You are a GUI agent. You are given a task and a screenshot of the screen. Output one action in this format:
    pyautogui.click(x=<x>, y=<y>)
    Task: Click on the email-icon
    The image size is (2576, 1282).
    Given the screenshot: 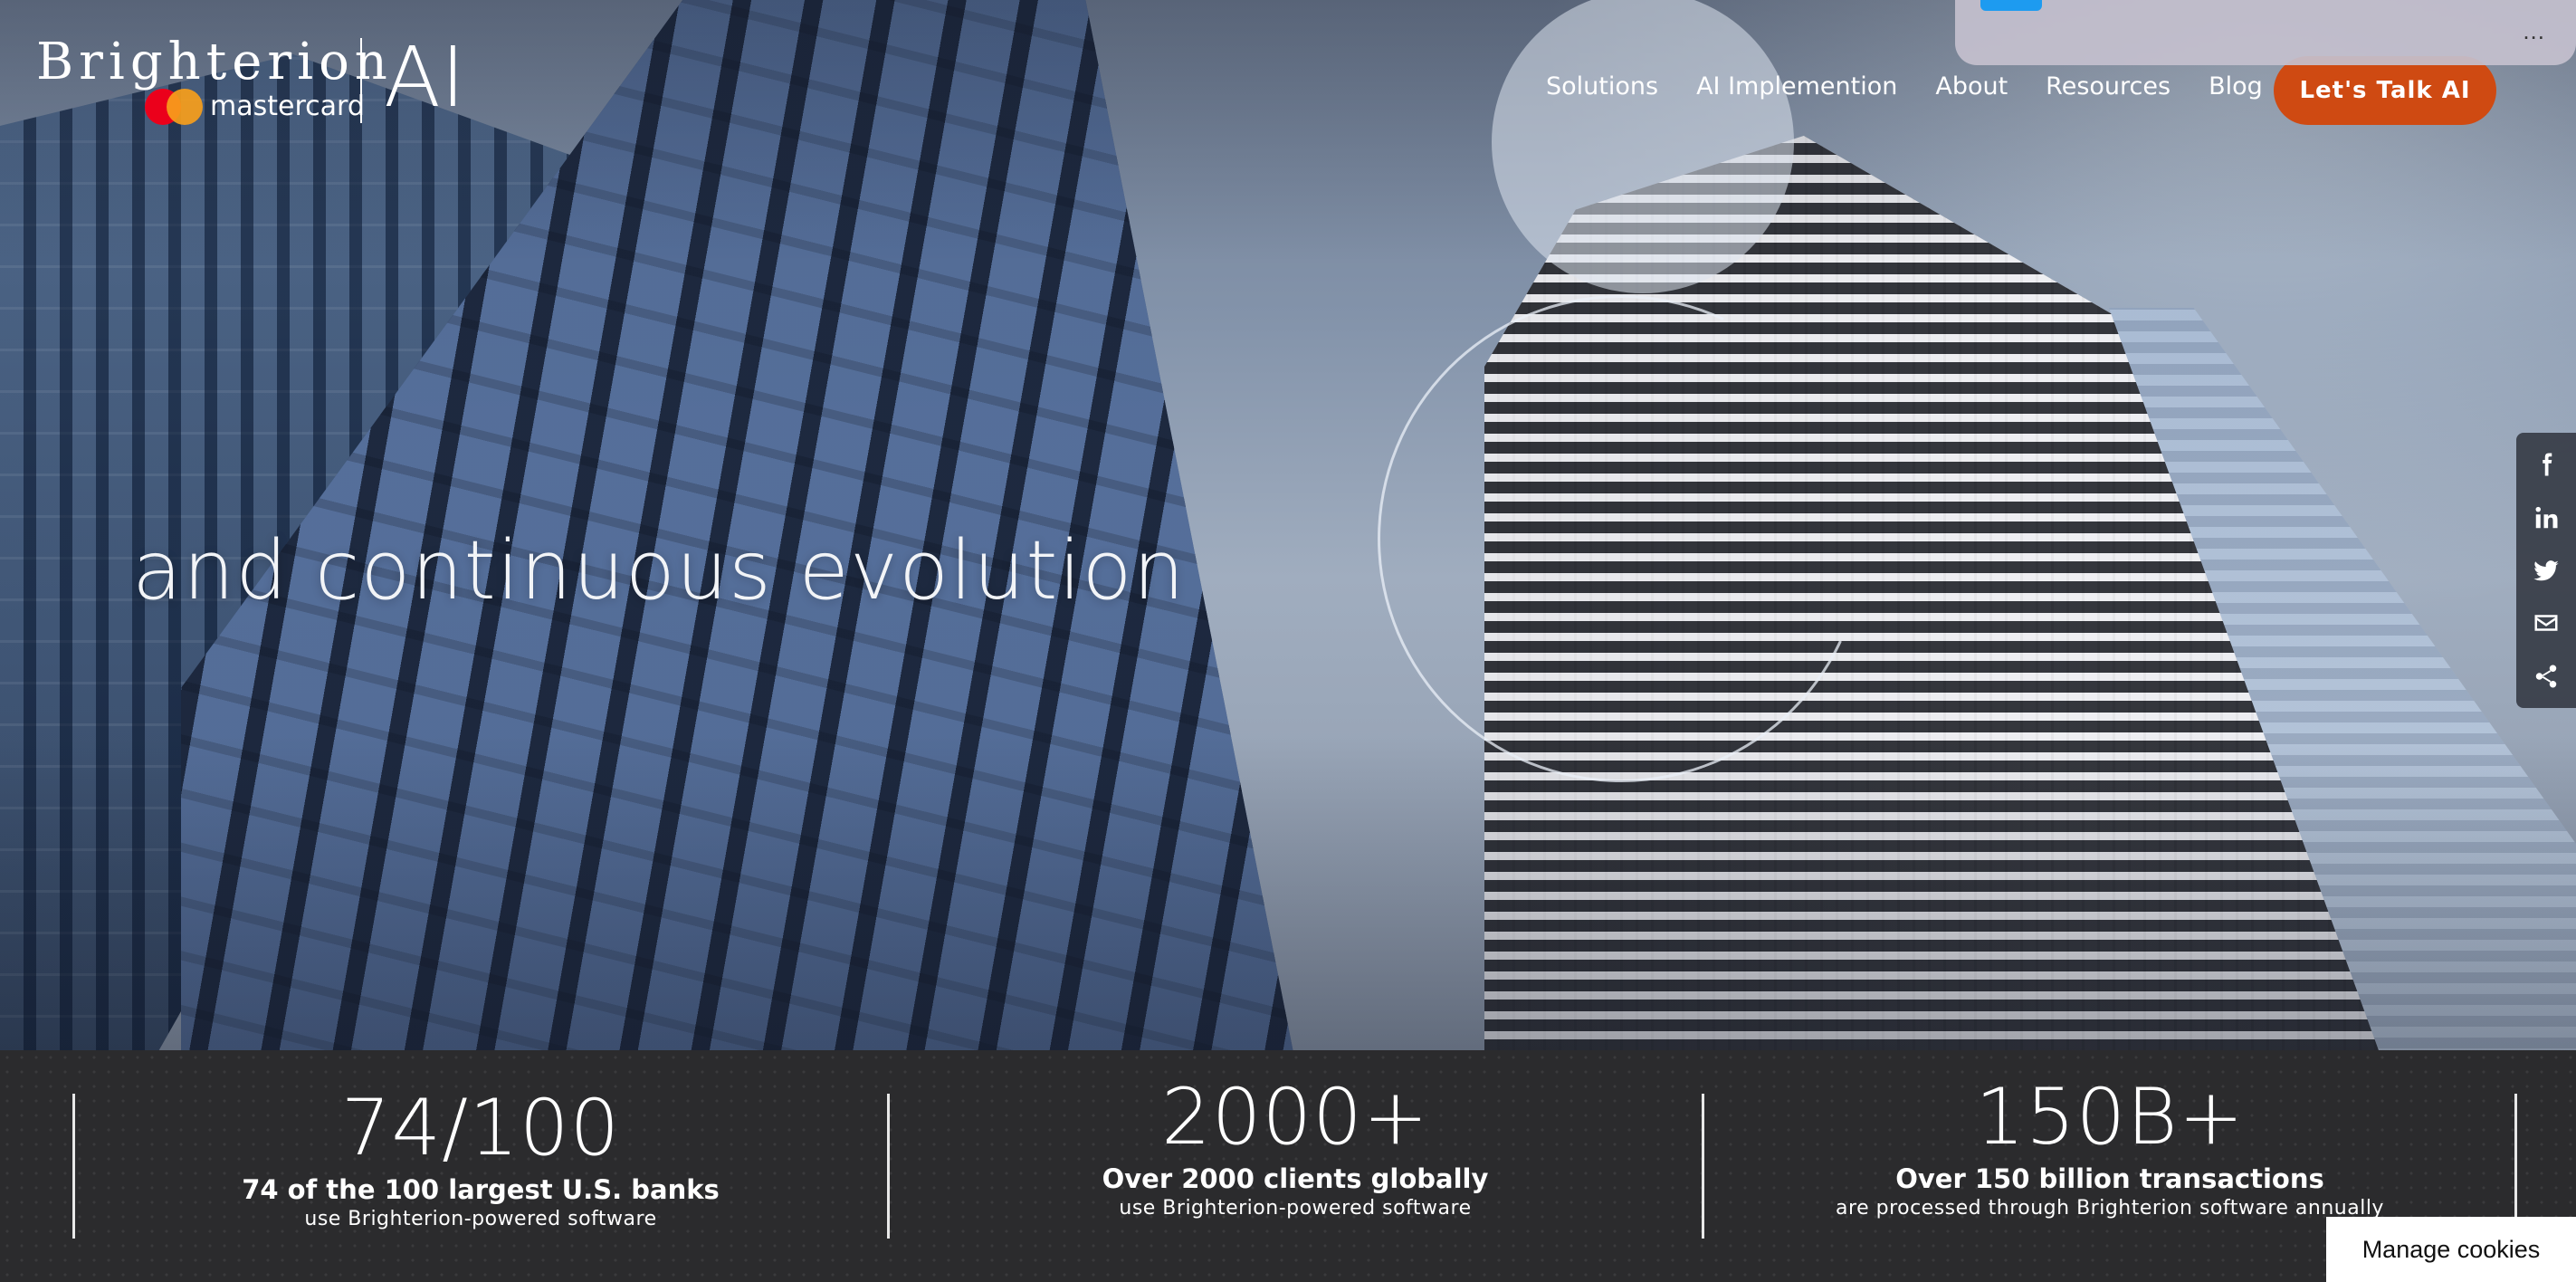 What is the action you would take?
    pyautogui.click(x=2546, y=623)
    